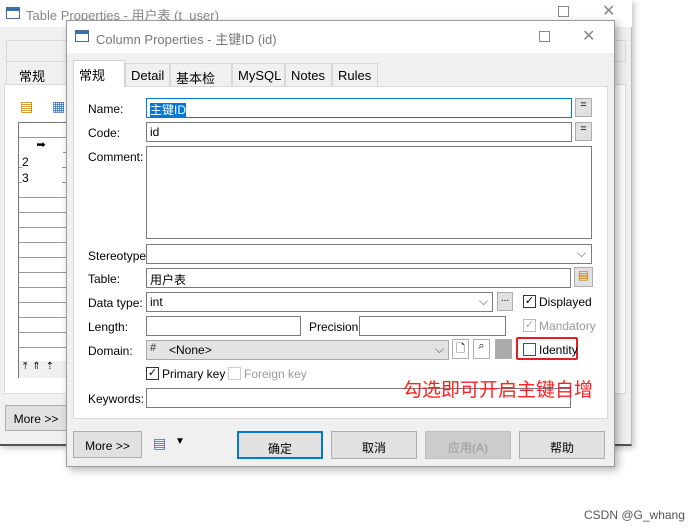 Image resolution: width=698 pixels, height=532 pixels. What do you see at coordinates (340, 37) in the screenshot?
I see `title-bar: Column Properties - 主键ID (id)` at bounding box center [340, 37].